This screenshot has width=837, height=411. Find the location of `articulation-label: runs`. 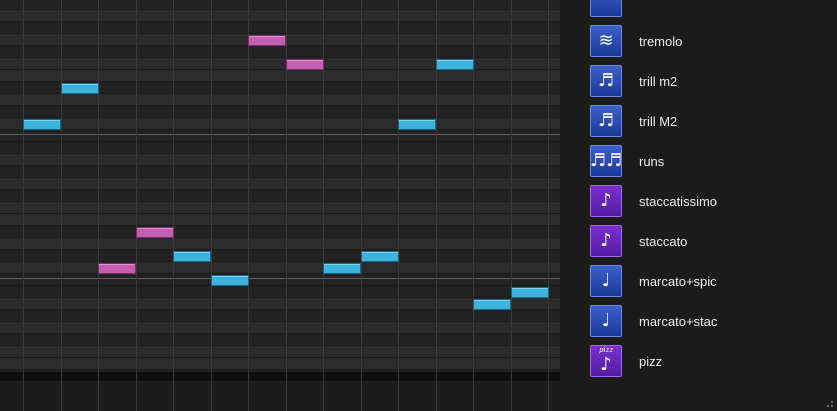

articulation-label: runs is located at coordinates (652, 161).